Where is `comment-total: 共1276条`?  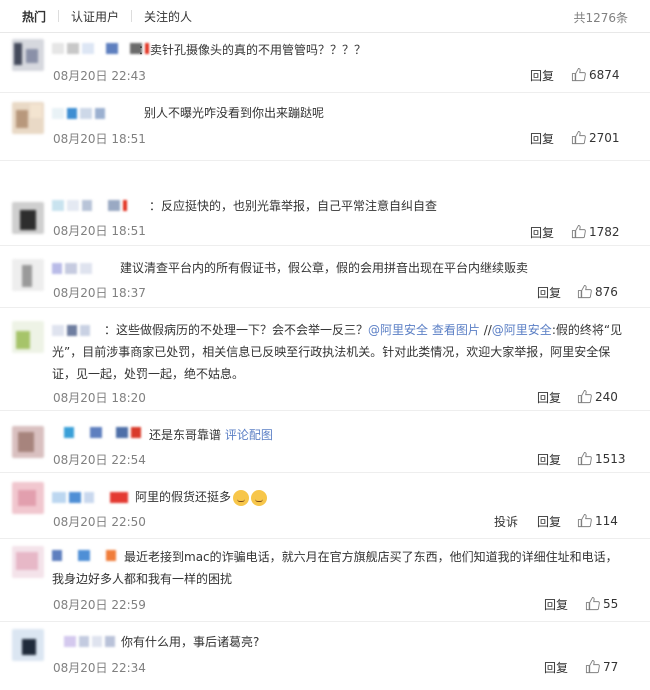
comment-total: 共1276条 is located at coordinates (600, 18).